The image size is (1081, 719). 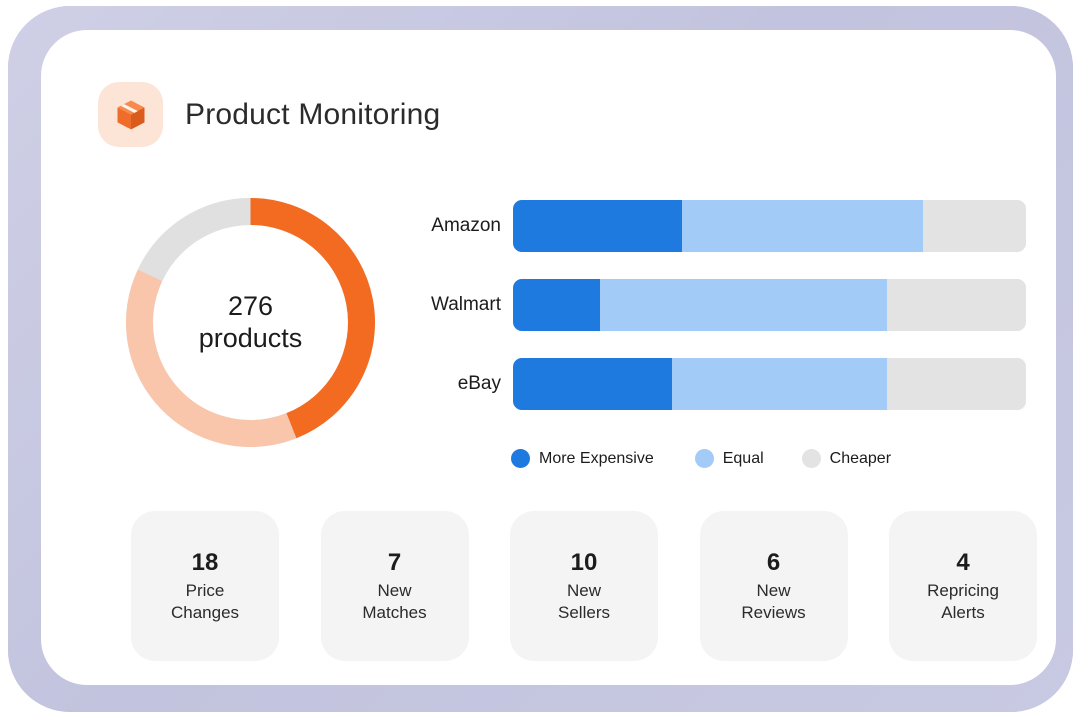 I want to click on legend-item: Equal, so click(x=729, y=458).